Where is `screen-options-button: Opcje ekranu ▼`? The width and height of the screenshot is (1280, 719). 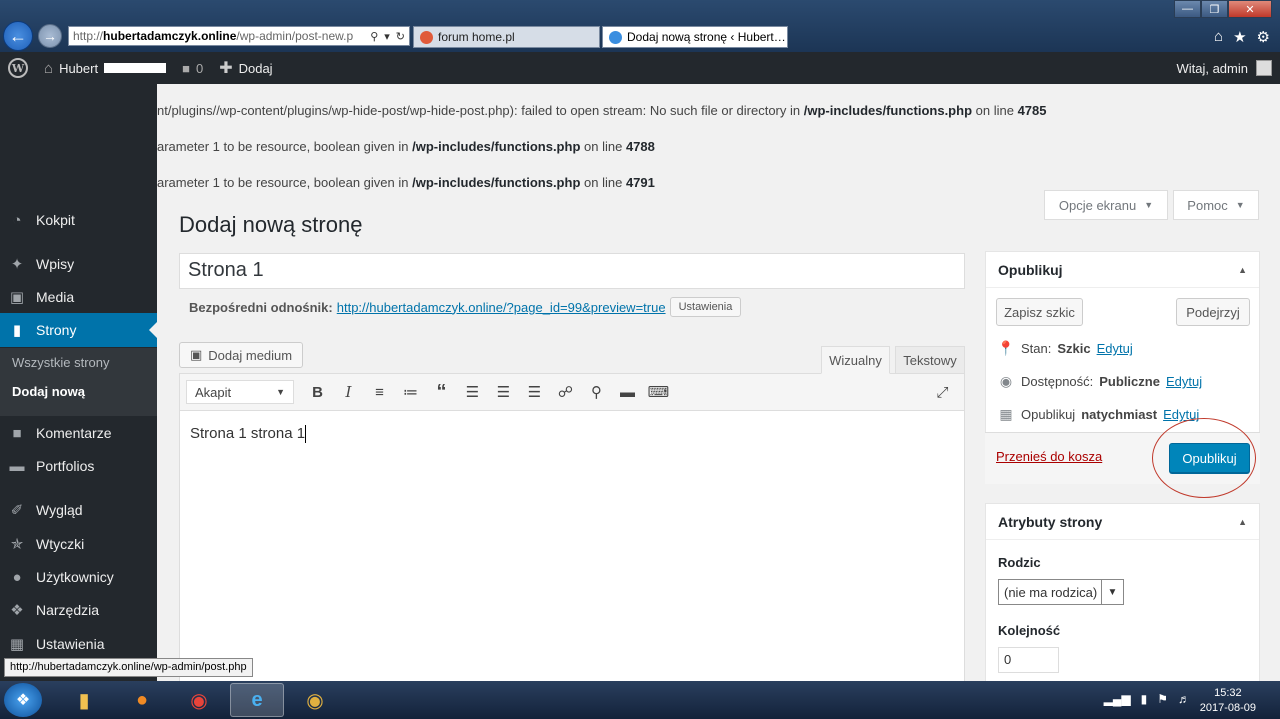
screen-options-button: Opcje ekranu ▼ is located at coordinates (1106, 205).